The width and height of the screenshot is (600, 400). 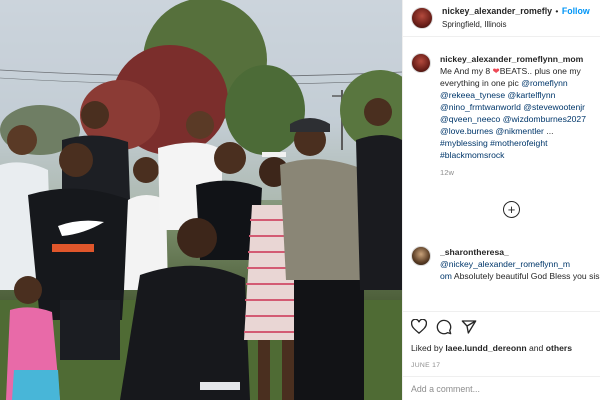 I want to click on commenter-username: _sharontheresa_, so click(x=474, y=252).